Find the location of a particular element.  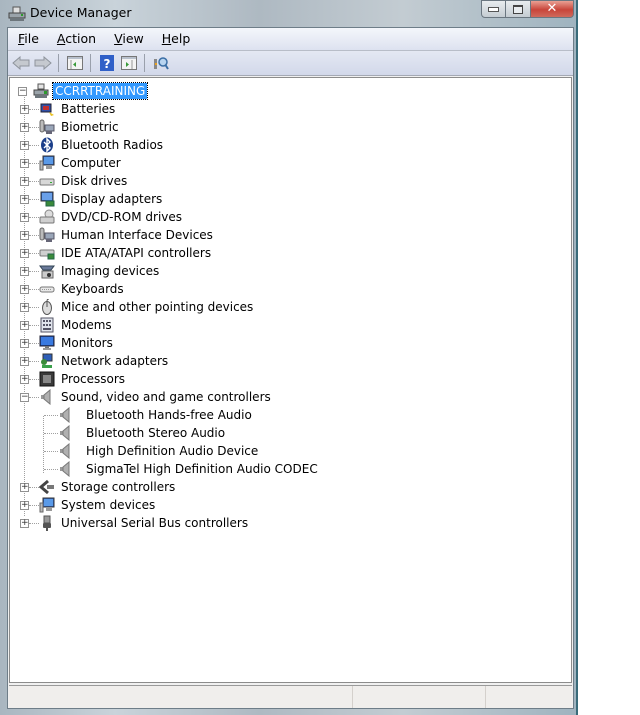

tree-category: + Disk drives is located at coordinates (74, 181).